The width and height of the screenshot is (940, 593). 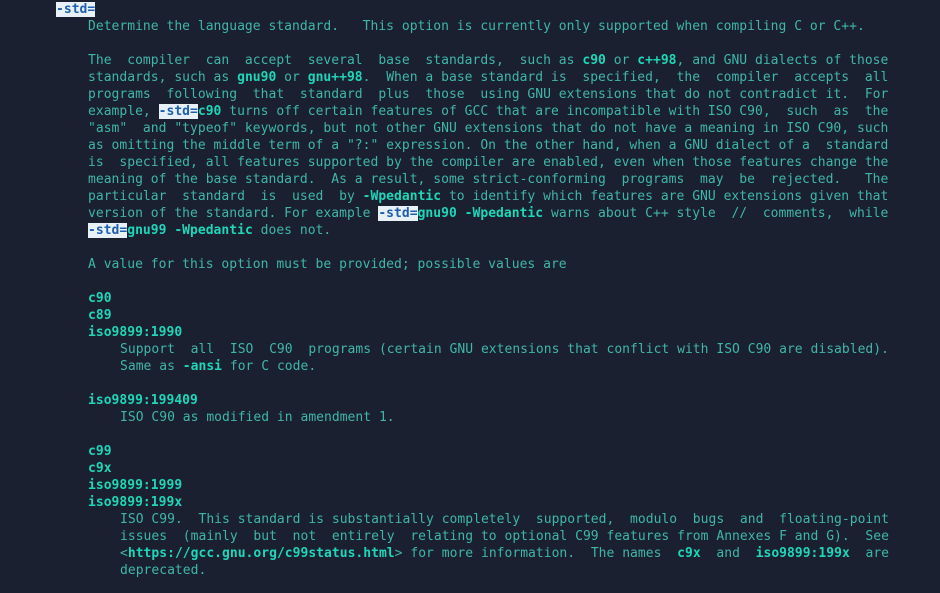 I want to click on value-name: iso9899:199409, so click(x=143, y=400).